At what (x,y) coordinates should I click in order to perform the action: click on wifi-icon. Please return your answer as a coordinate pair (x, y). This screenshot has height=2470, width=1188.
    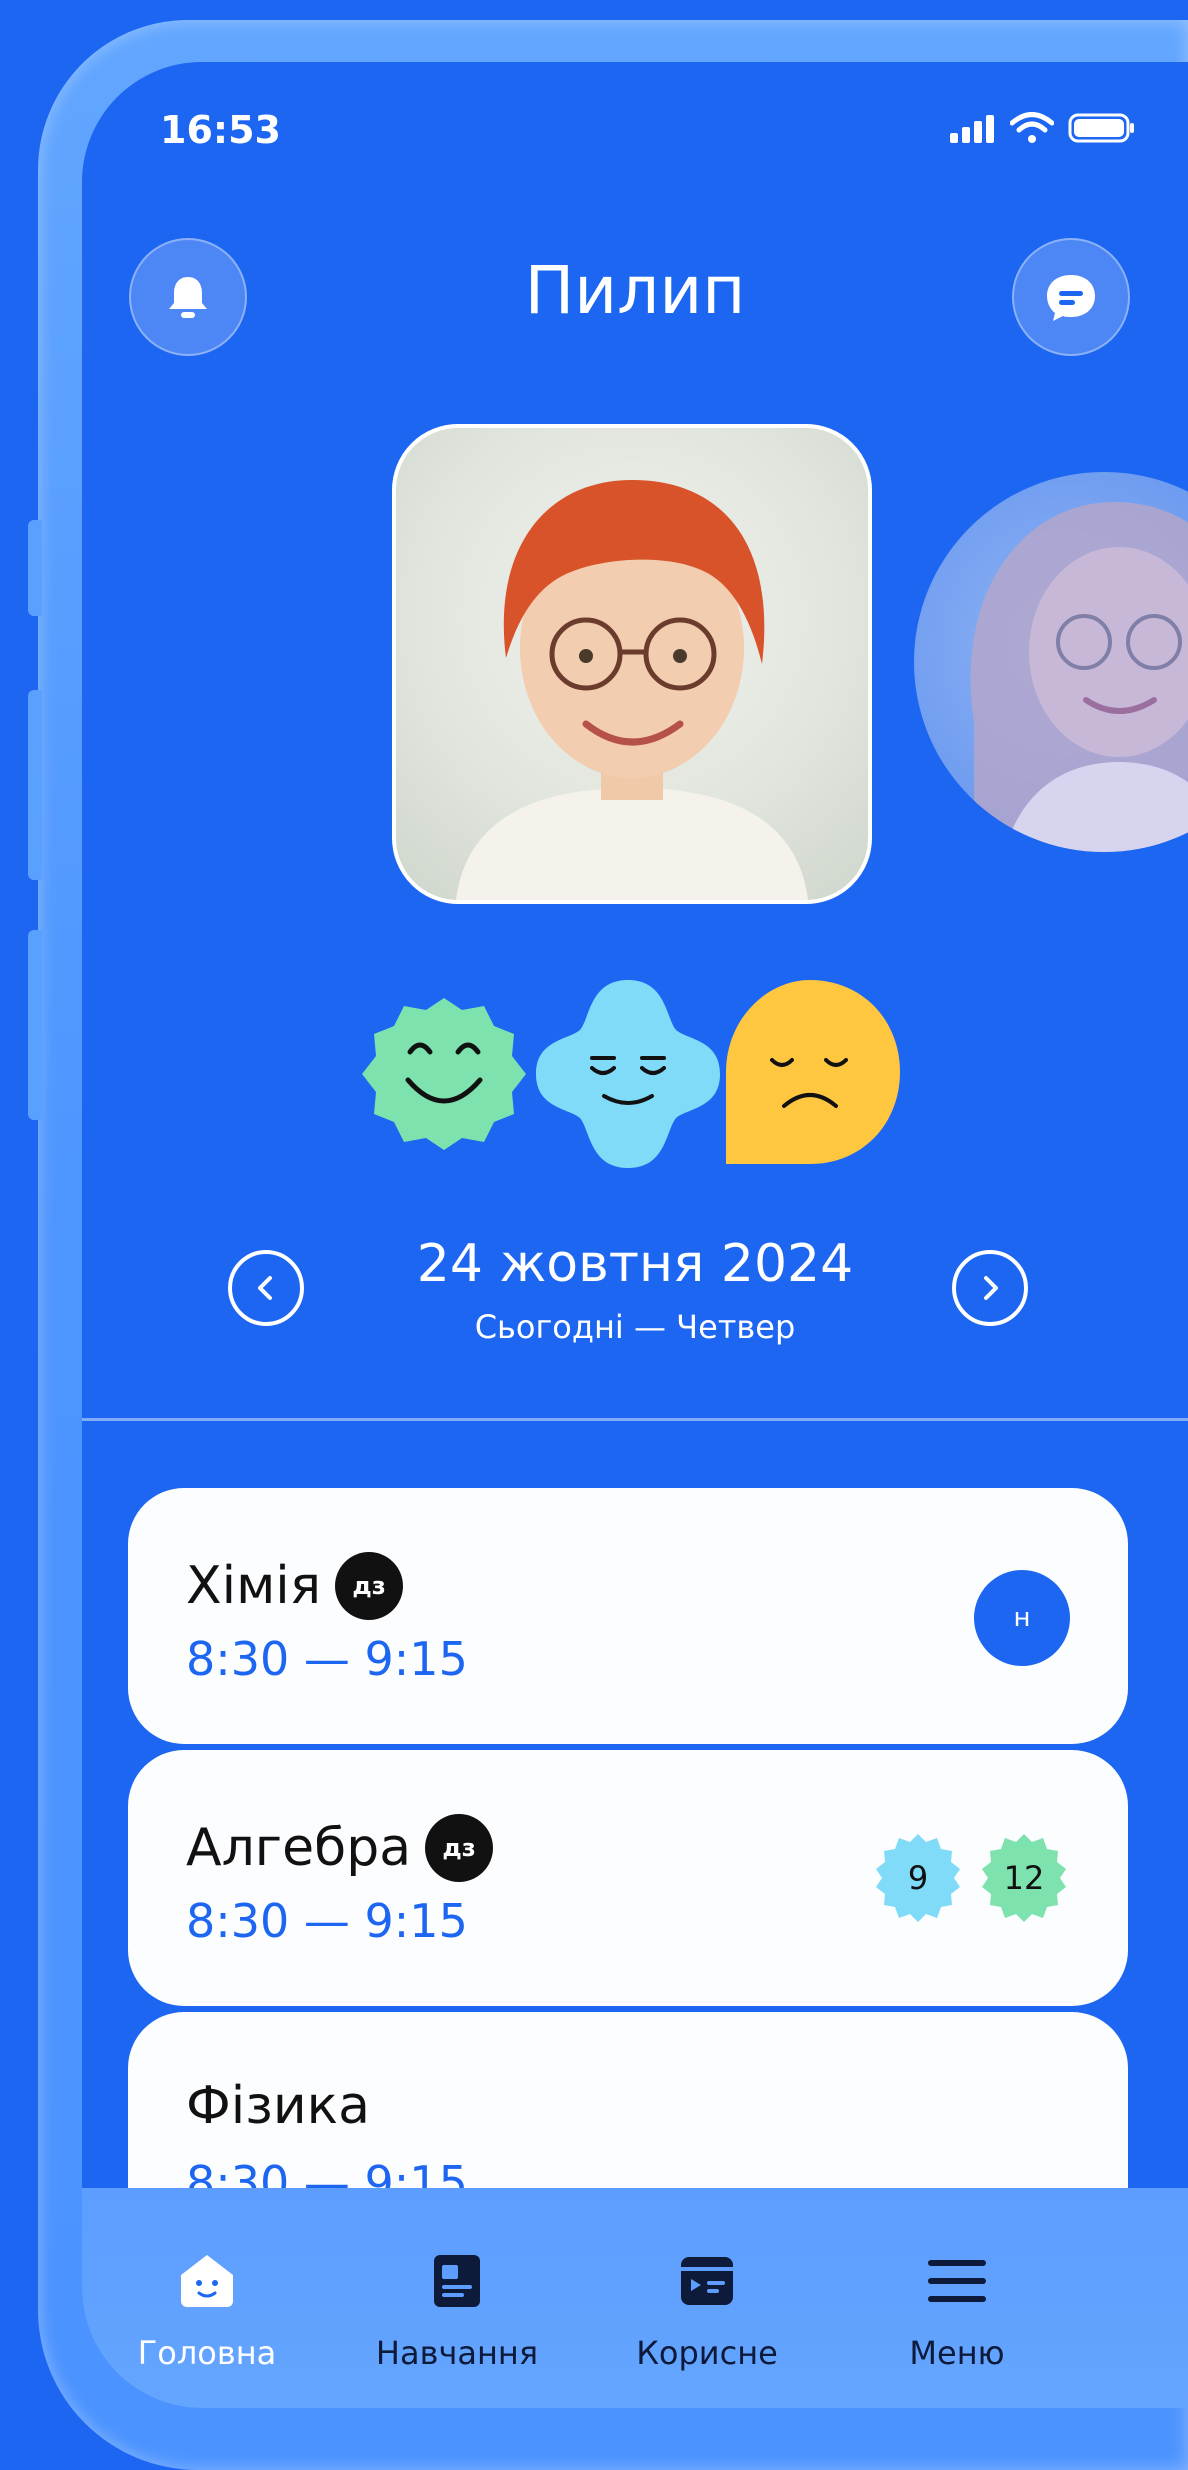
    Looking at the image, I should click on (1032, 127).